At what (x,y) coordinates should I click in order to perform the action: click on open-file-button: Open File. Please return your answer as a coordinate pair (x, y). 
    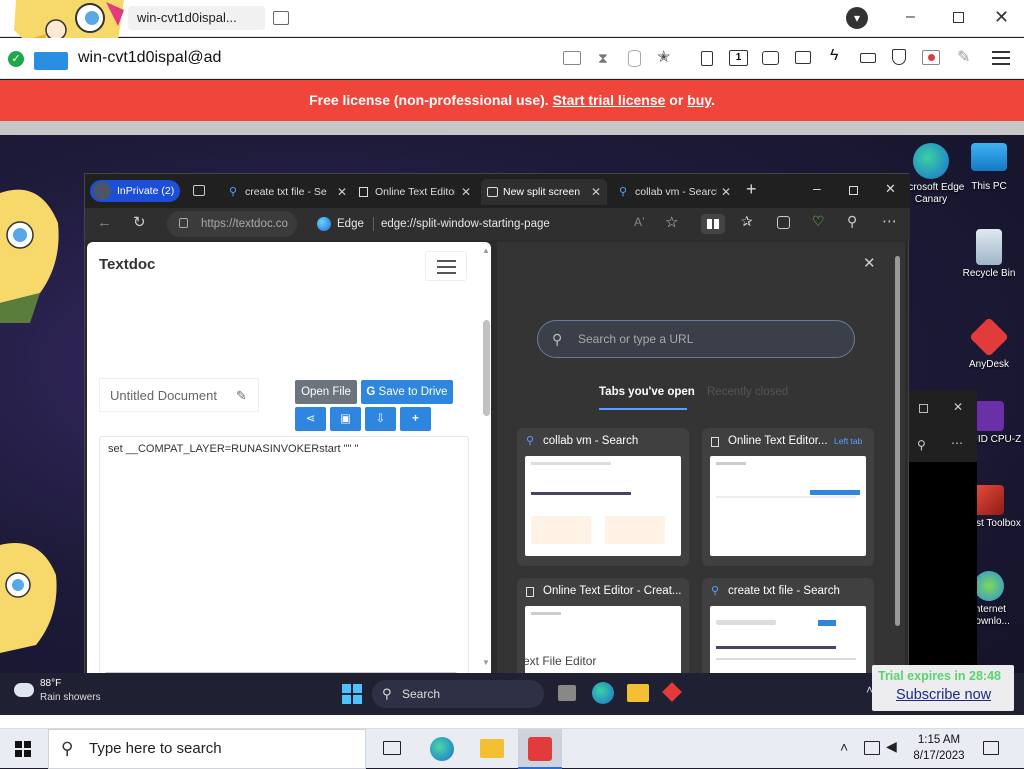
    Looking at the image, I should click on (326, 392).